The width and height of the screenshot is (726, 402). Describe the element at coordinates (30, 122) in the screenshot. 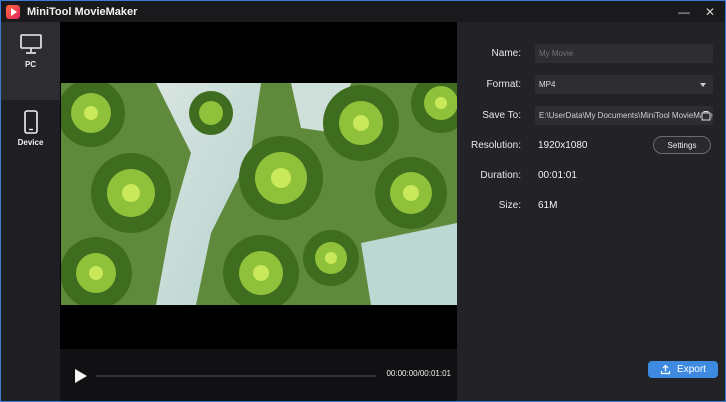

I see `smartphone-icon` at that location.